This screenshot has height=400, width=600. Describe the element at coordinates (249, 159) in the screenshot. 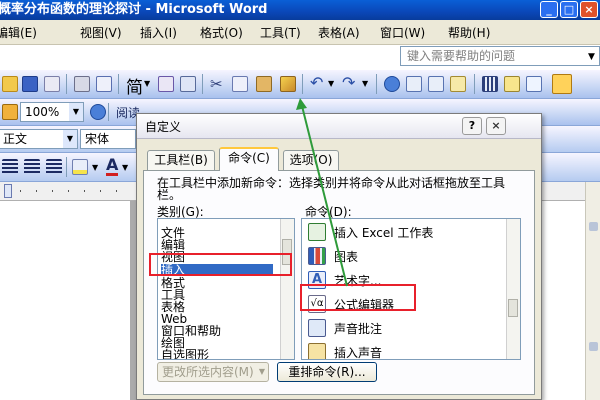

I see `tab-commands: 命令(C)` at that location.